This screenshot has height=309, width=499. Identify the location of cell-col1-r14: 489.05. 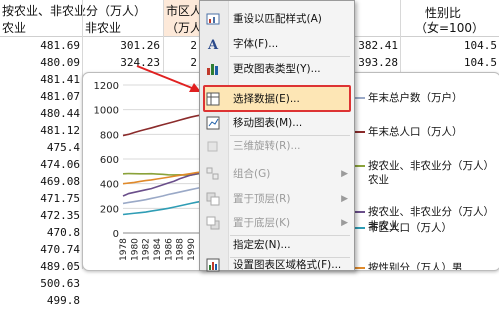
(41, 267).